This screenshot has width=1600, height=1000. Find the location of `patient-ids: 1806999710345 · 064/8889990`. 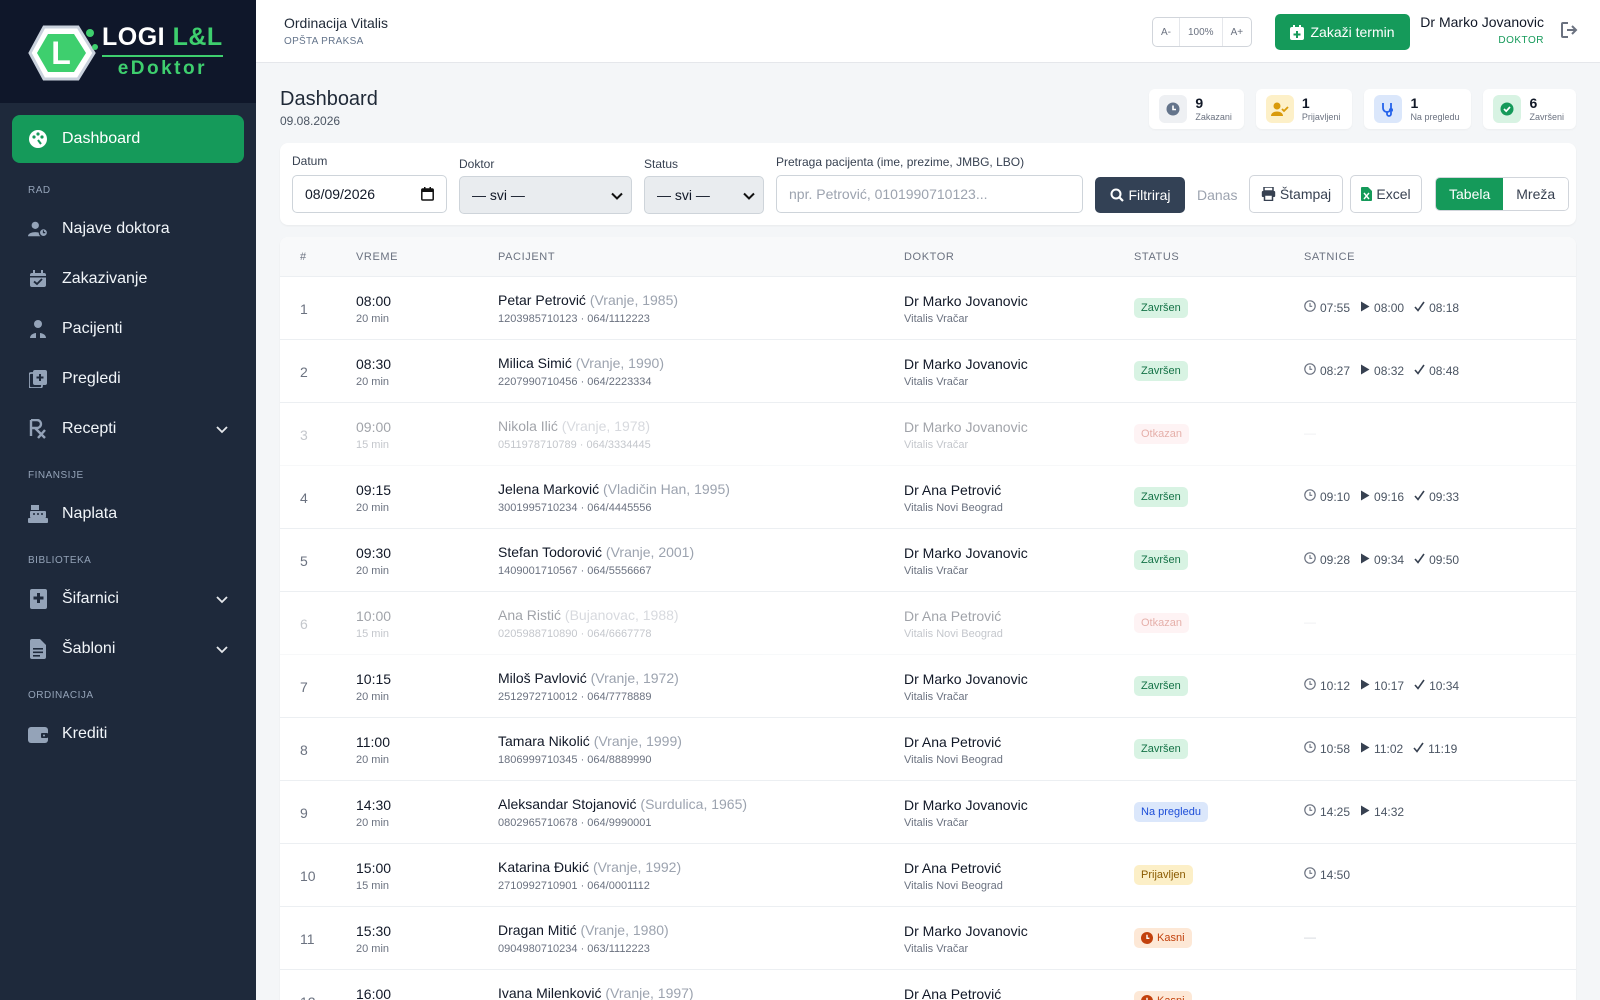

patient-ids: 1806999710345 · 064/8889990 is located at coordinates (575, 760).